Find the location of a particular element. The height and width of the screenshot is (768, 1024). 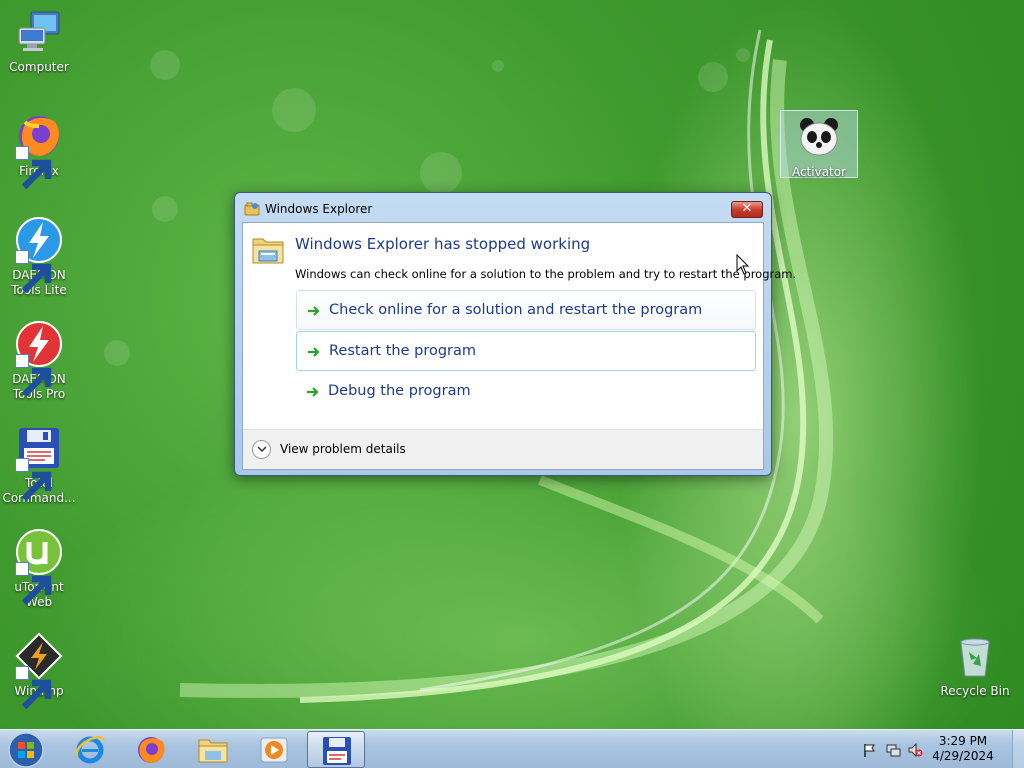

desktop-icon-daemon-tools-pro: DAEMON Tools Pro is located at coordinates (39, 361).